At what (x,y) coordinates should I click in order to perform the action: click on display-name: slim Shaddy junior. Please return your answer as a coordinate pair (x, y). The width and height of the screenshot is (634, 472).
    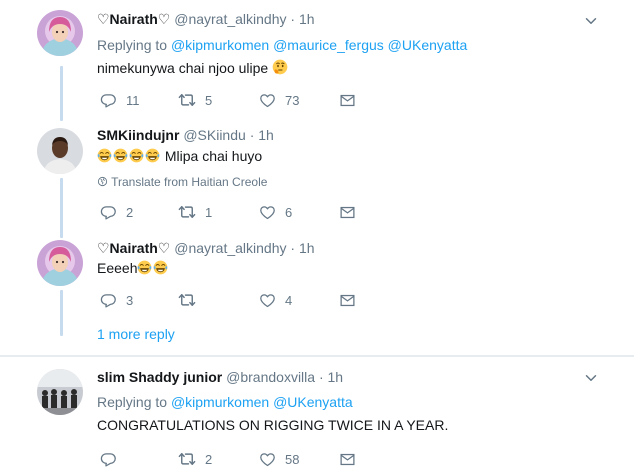
    Looking at the image, I should click on (159, 377).